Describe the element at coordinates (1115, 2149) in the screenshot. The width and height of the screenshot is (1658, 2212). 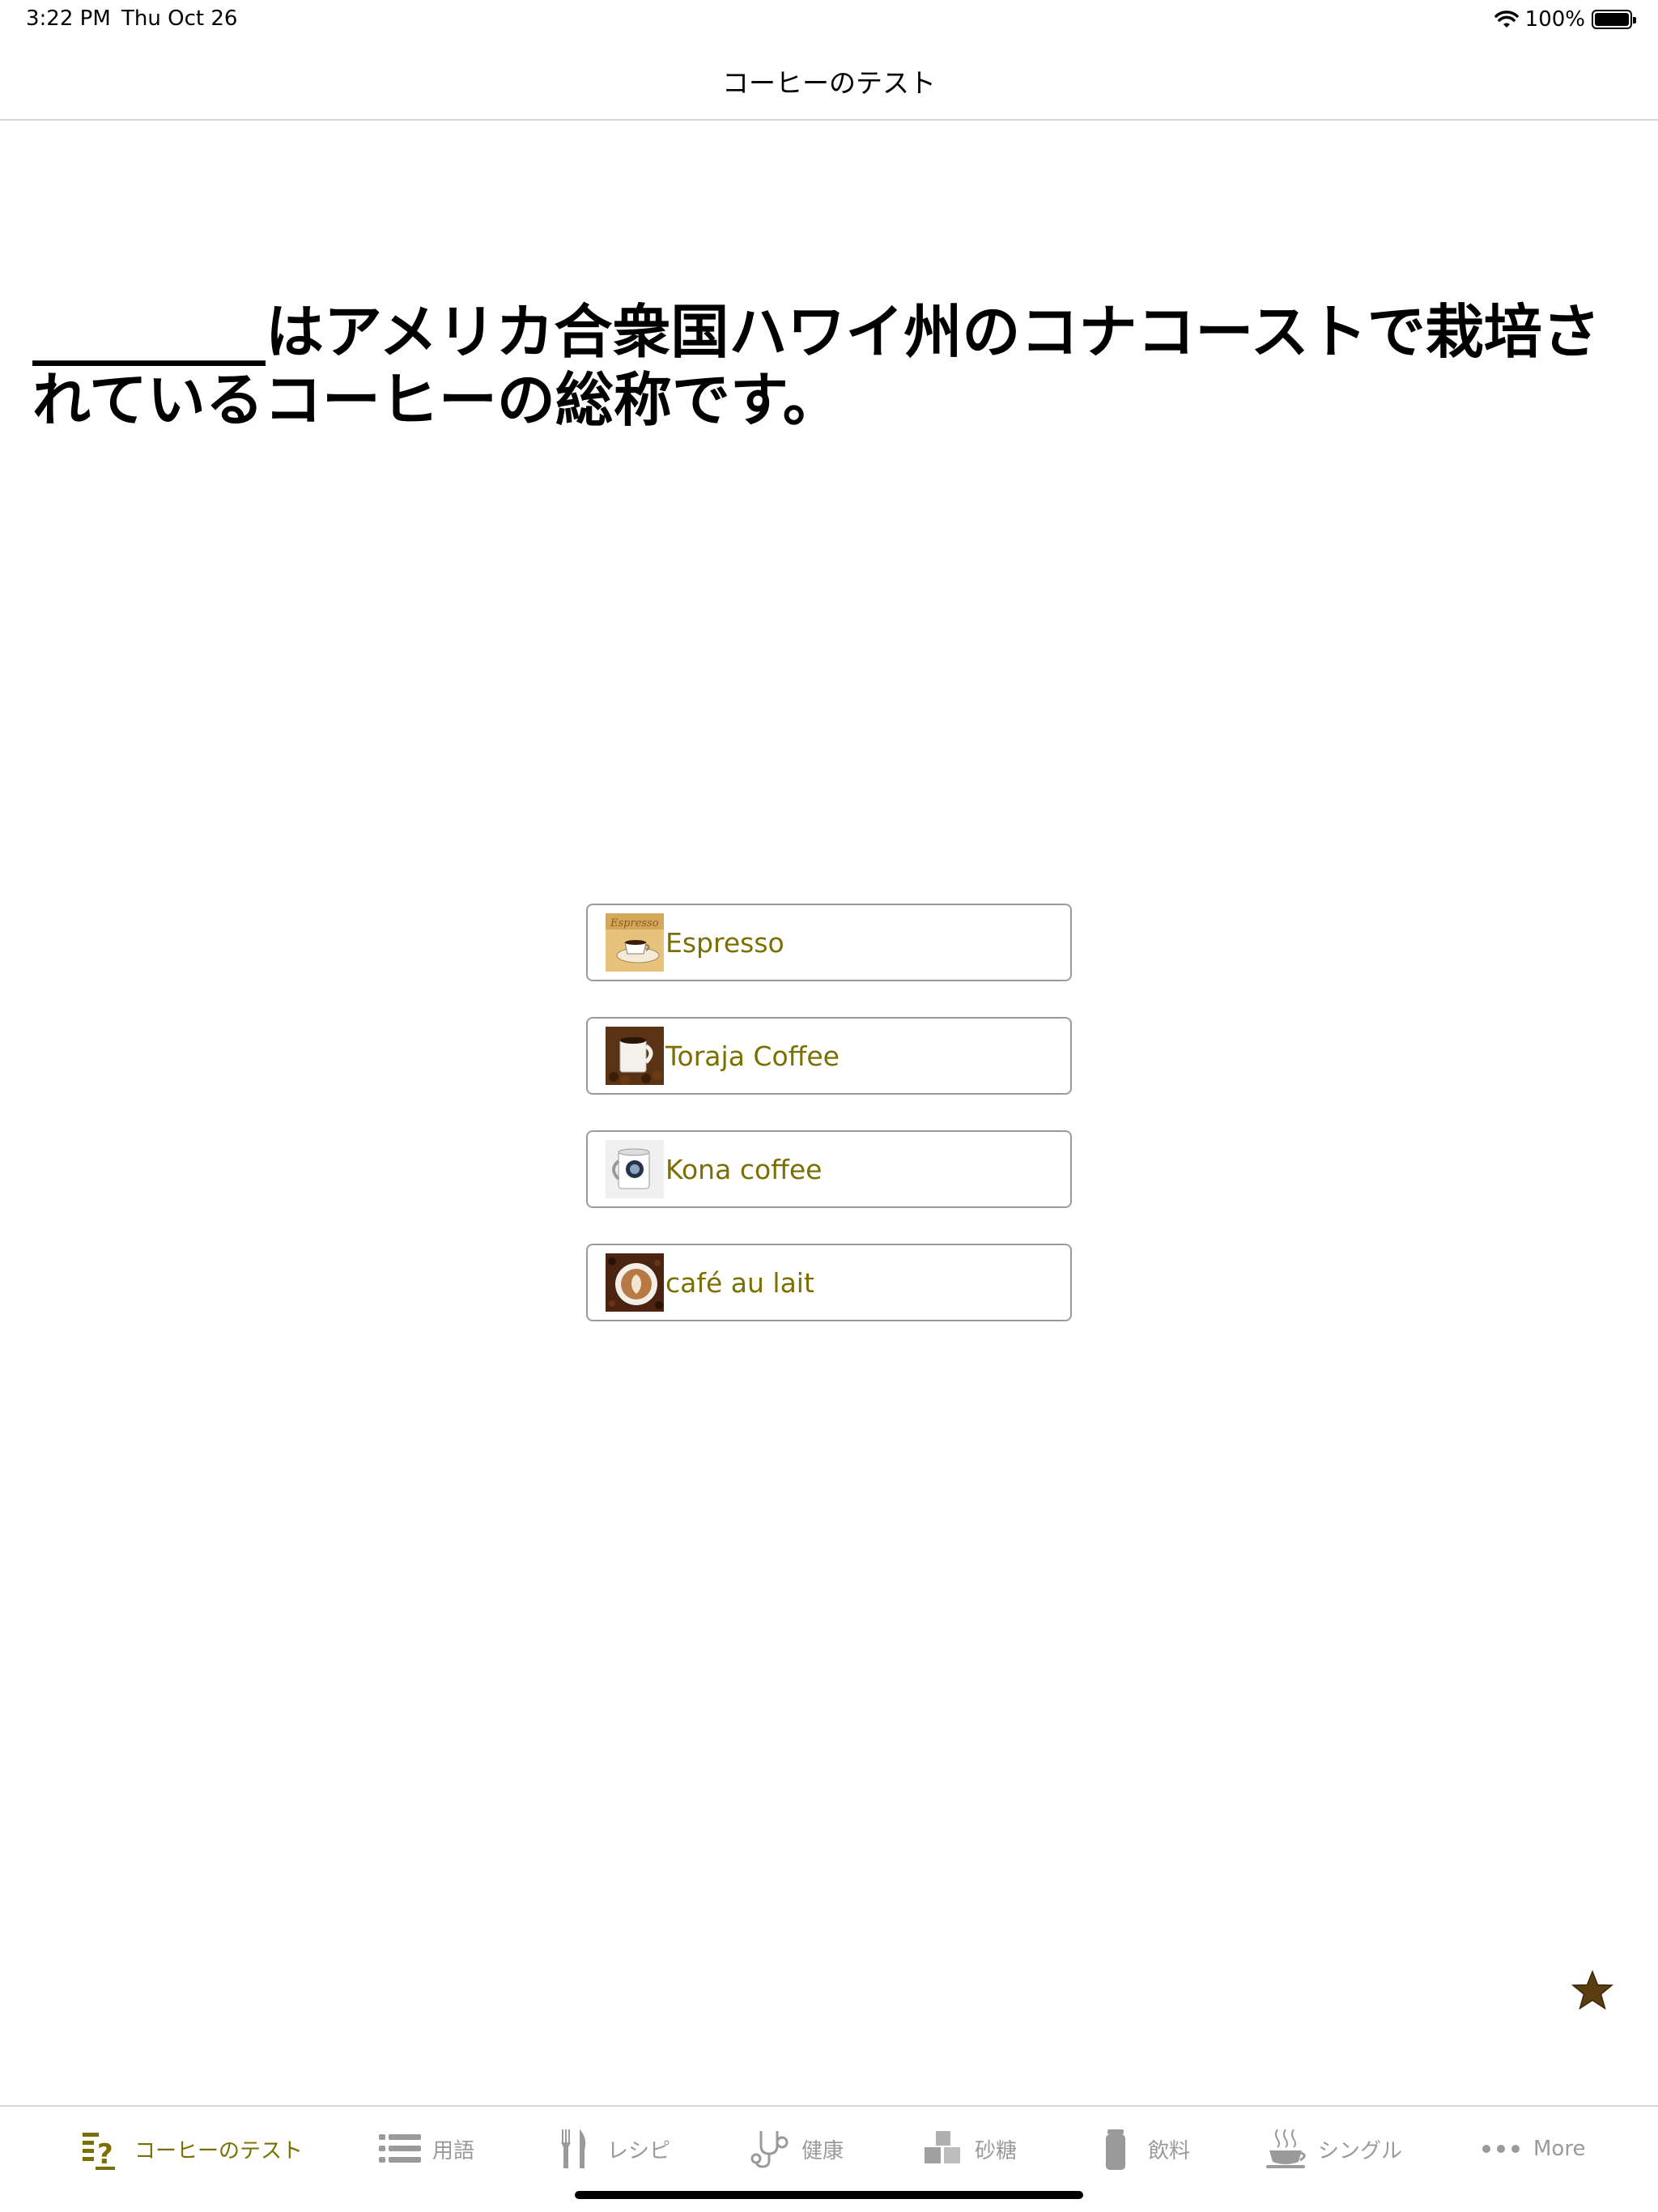
I see `bottle-icon` at that location.